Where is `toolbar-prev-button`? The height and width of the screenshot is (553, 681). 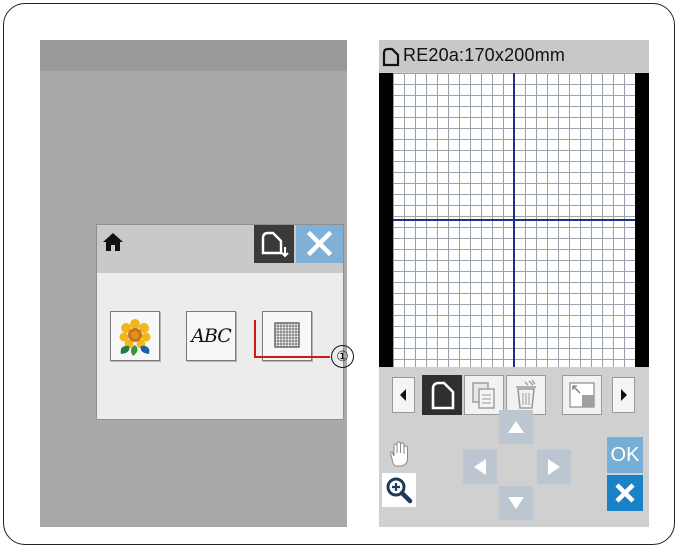
toolbar-prev-button is located at coordinates (403, 395).